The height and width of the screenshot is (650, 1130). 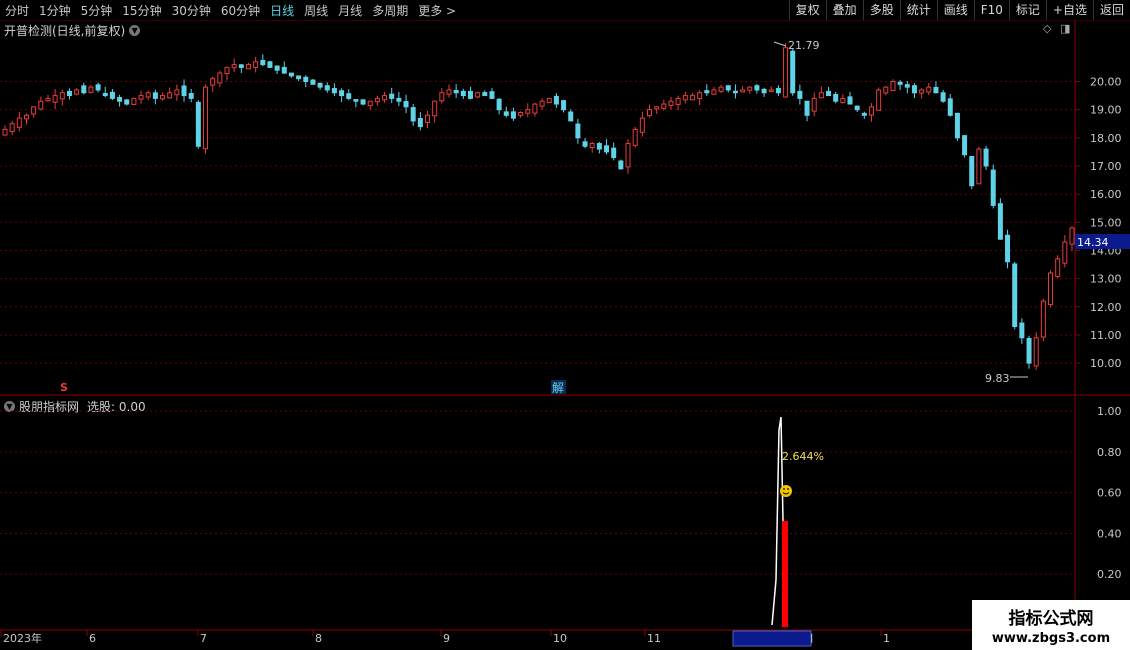 I want to click on date-label: 10, so click(x=560, y=638).